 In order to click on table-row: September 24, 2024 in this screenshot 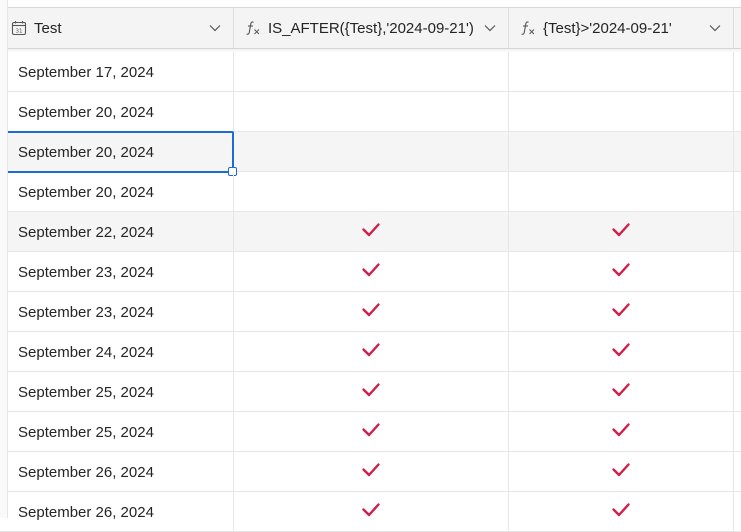, I will do `click(370, 352)`.